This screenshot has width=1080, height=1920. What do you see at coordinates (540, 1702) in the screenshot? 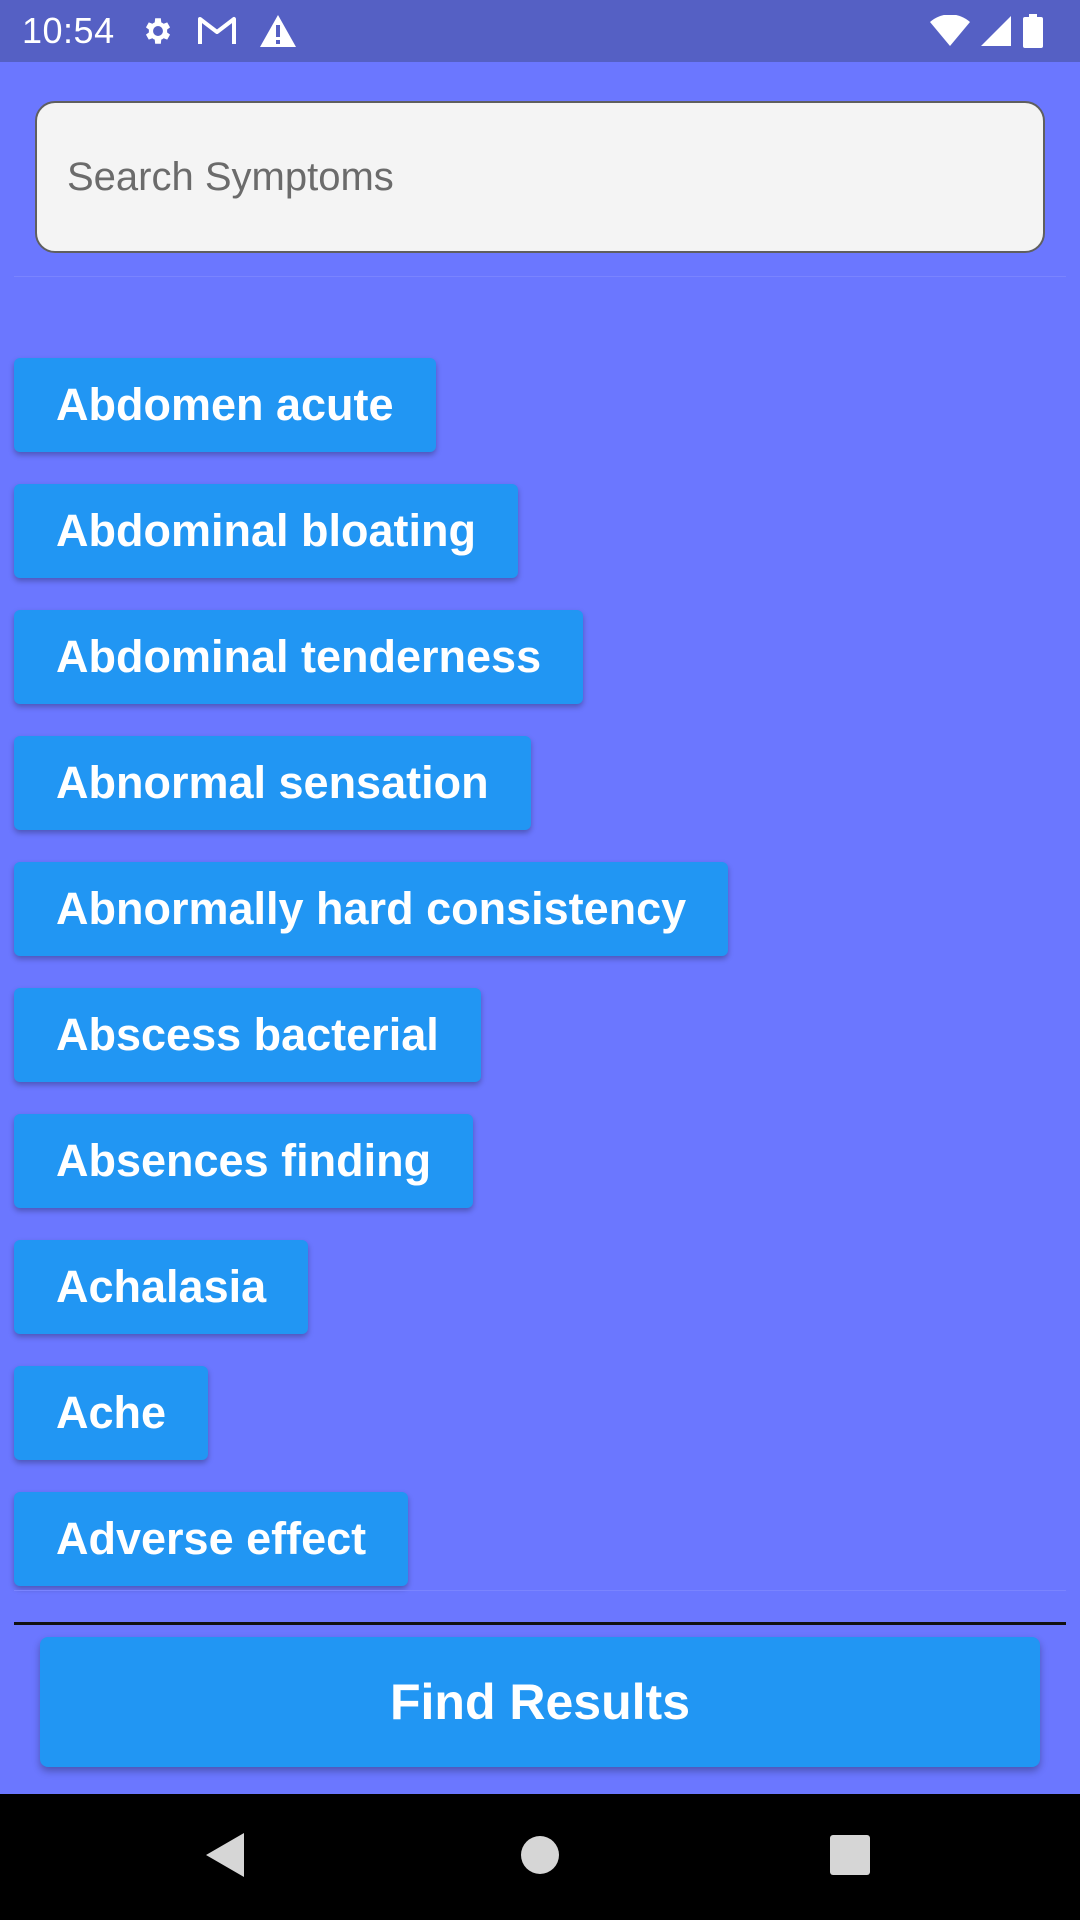
I see `find-results-button: Find Results` at bounding box center [540, 1702].